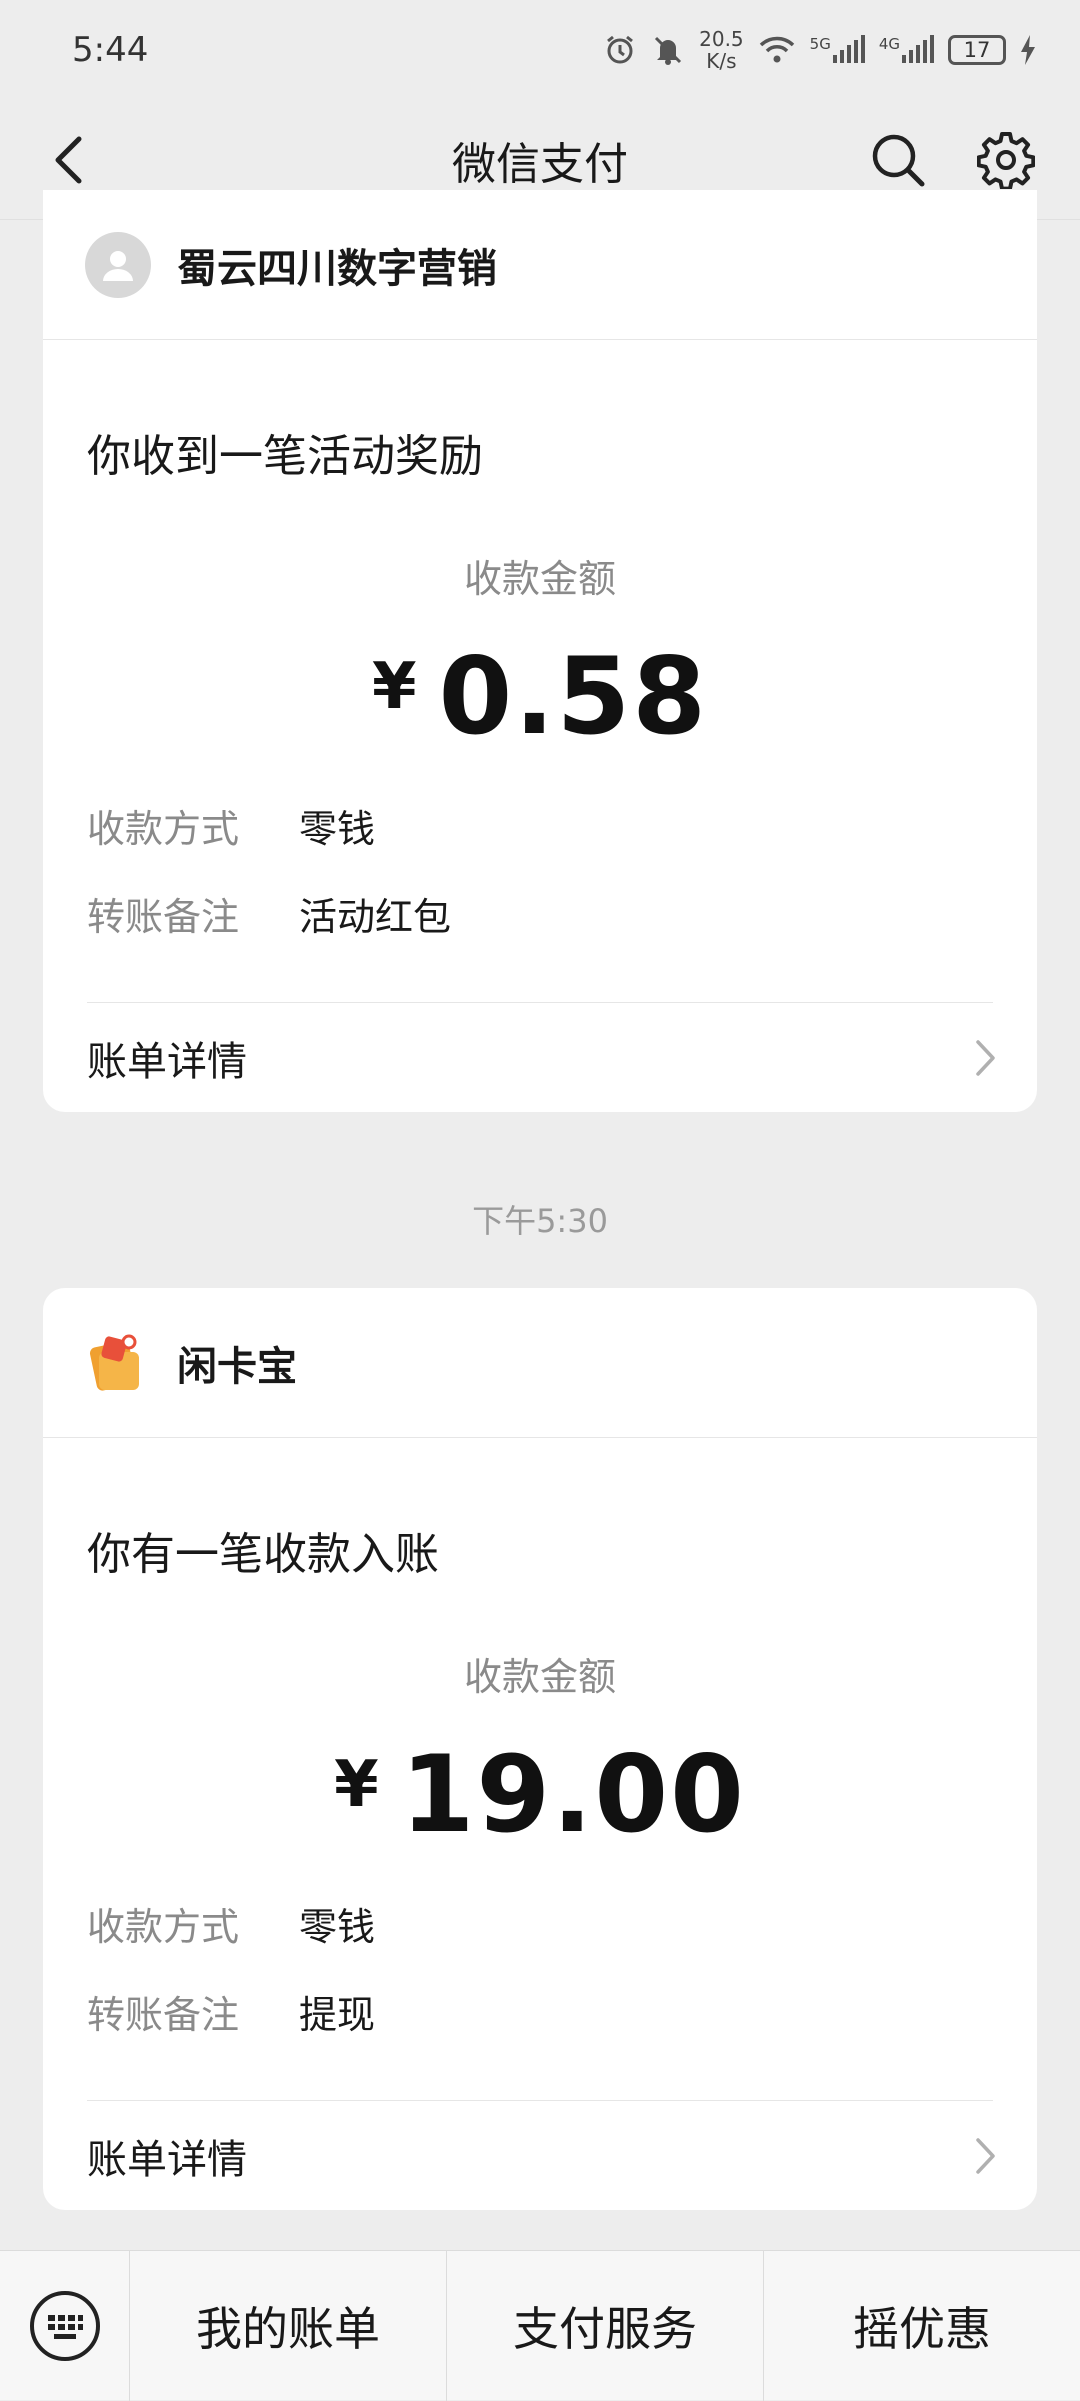  What do you see at coordinates (573, 696) in the screenshot?
I see `amount-value: 0.58` at bounding box center [573, 696].